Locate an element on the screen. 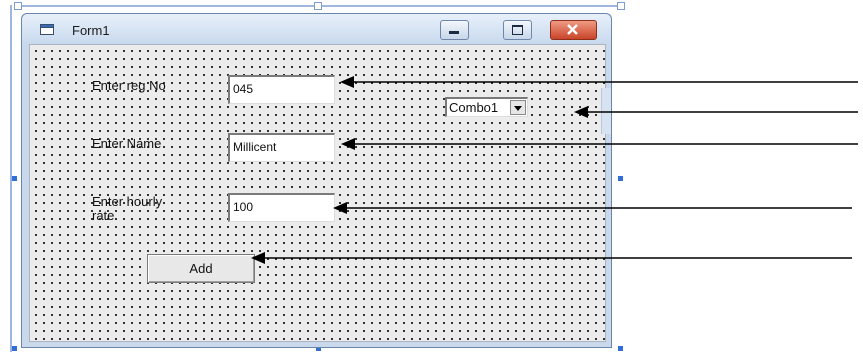  resize-handle-bottom-right is located at coordinates (620, 348).